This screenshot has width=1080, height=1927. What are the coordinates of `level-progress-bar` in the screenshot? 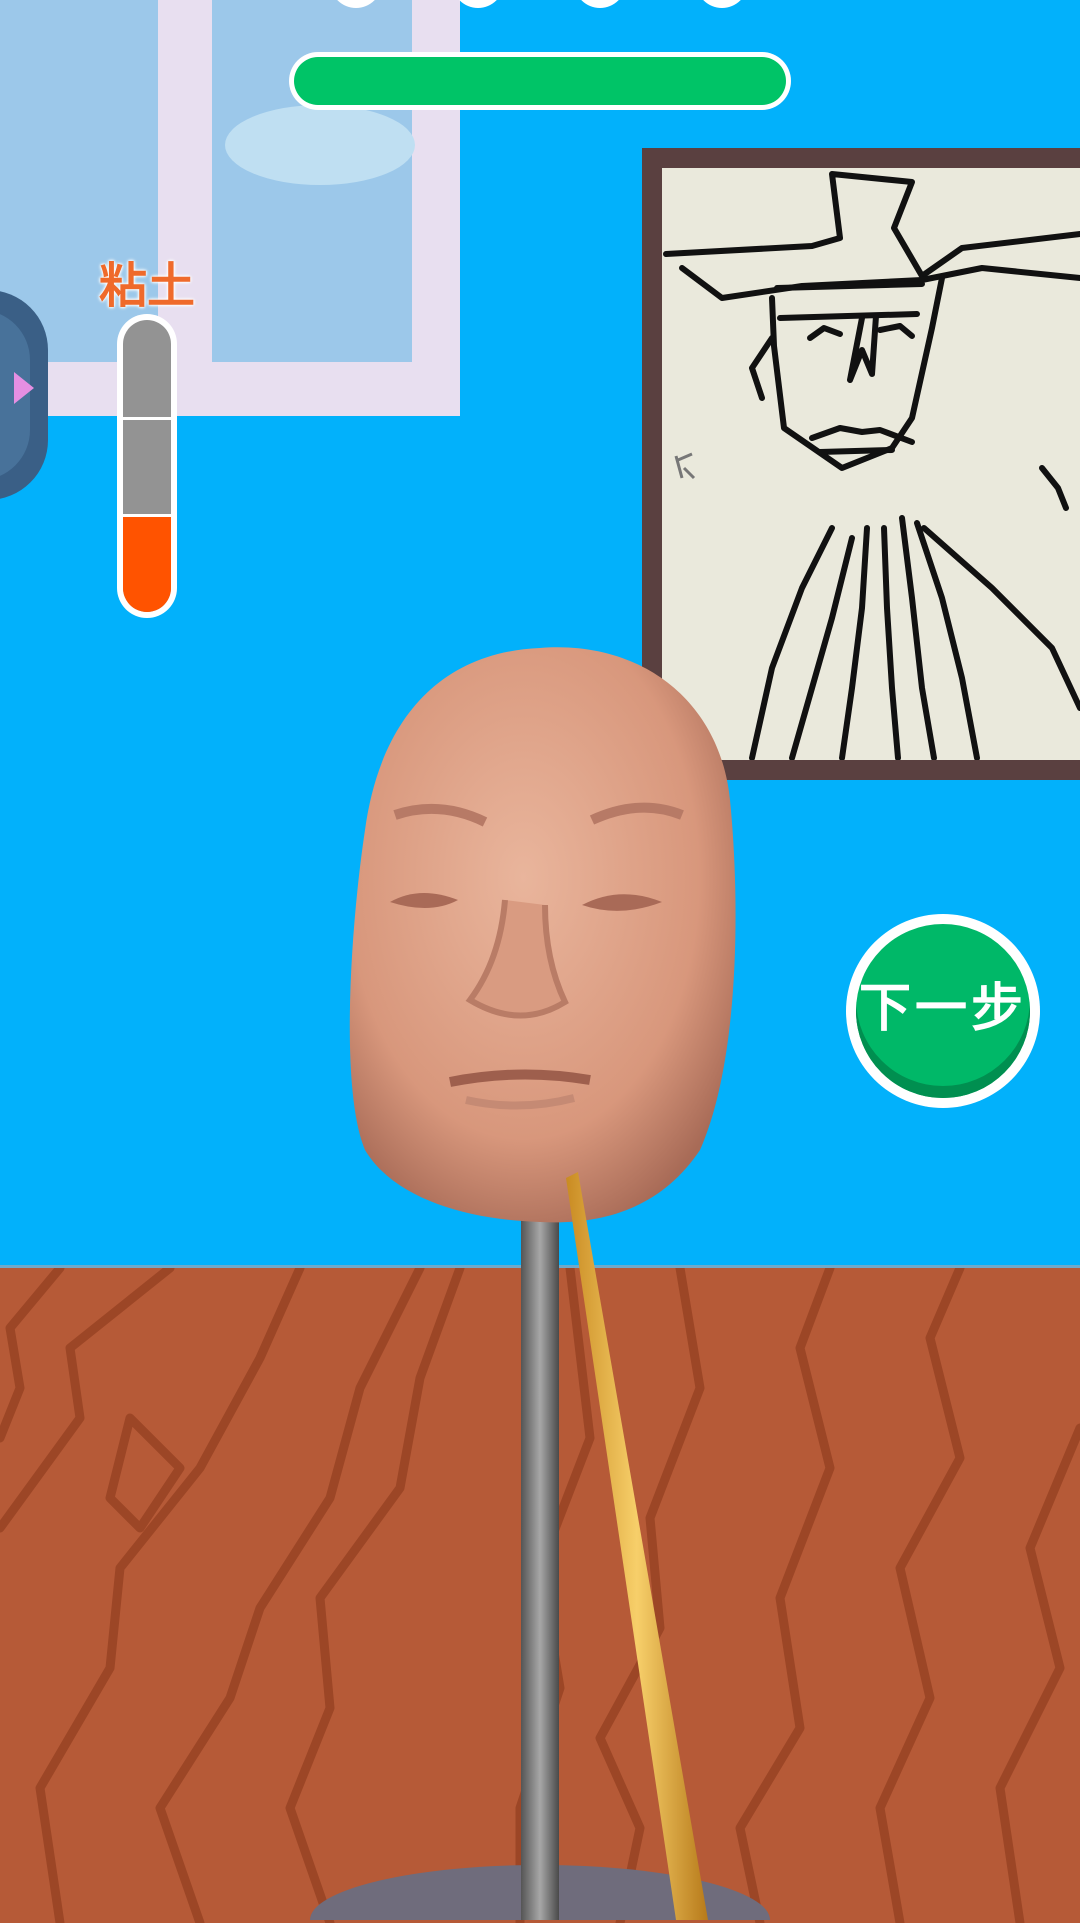 It's located at (540, 81).